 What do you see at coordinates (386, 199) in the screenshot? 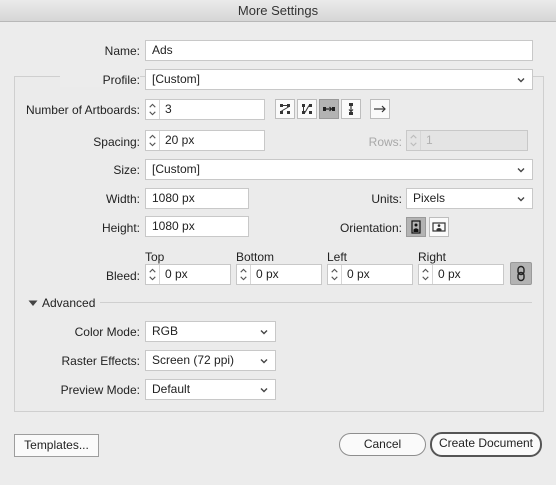
I see `units-label: Units:` at bounding box center [386, 199].